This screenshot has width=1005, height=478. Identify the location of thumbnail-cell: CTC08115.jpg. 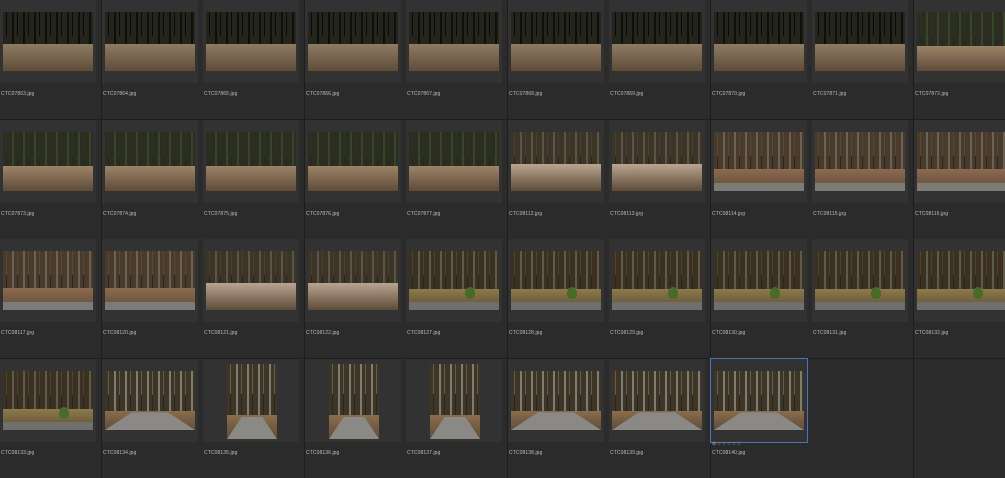
(862, 179).